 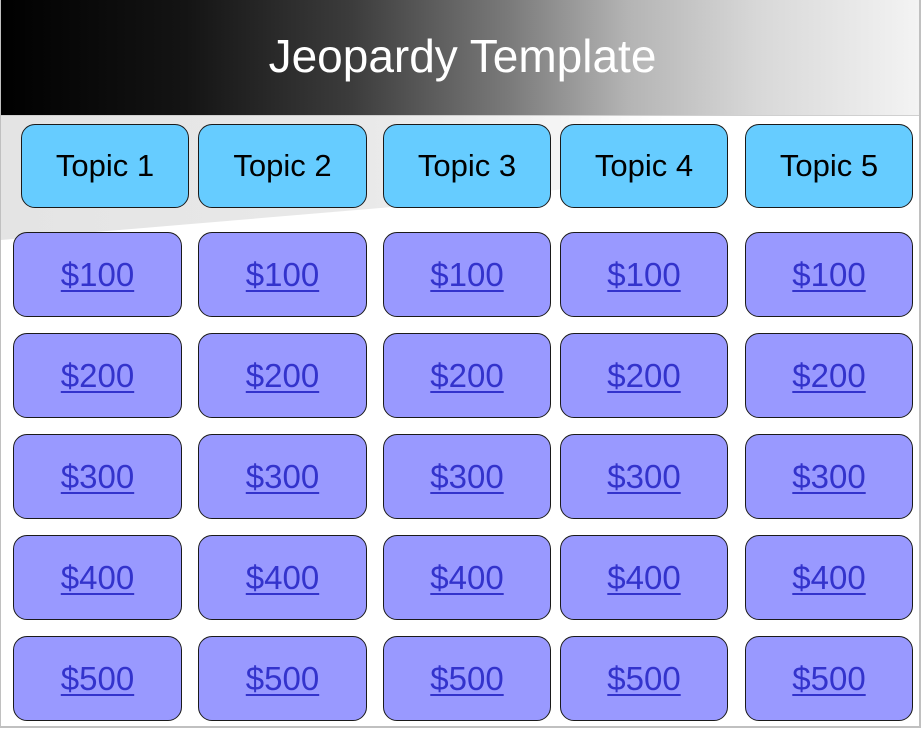 What do you see at coordinates (282, 166) in the screenshot?
I see `topic-header-2: Topic 2` at bounding box center [282, 166].